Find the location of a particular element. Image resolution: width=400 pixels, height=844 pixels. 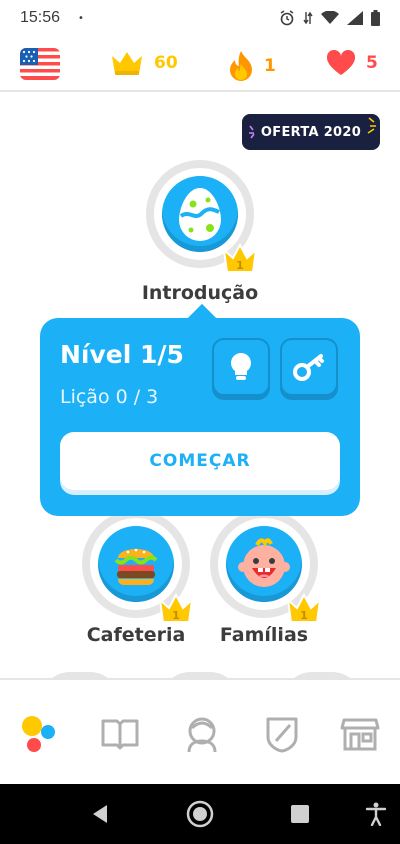

crowns-count: 60 is located at coordinates (166, 63).